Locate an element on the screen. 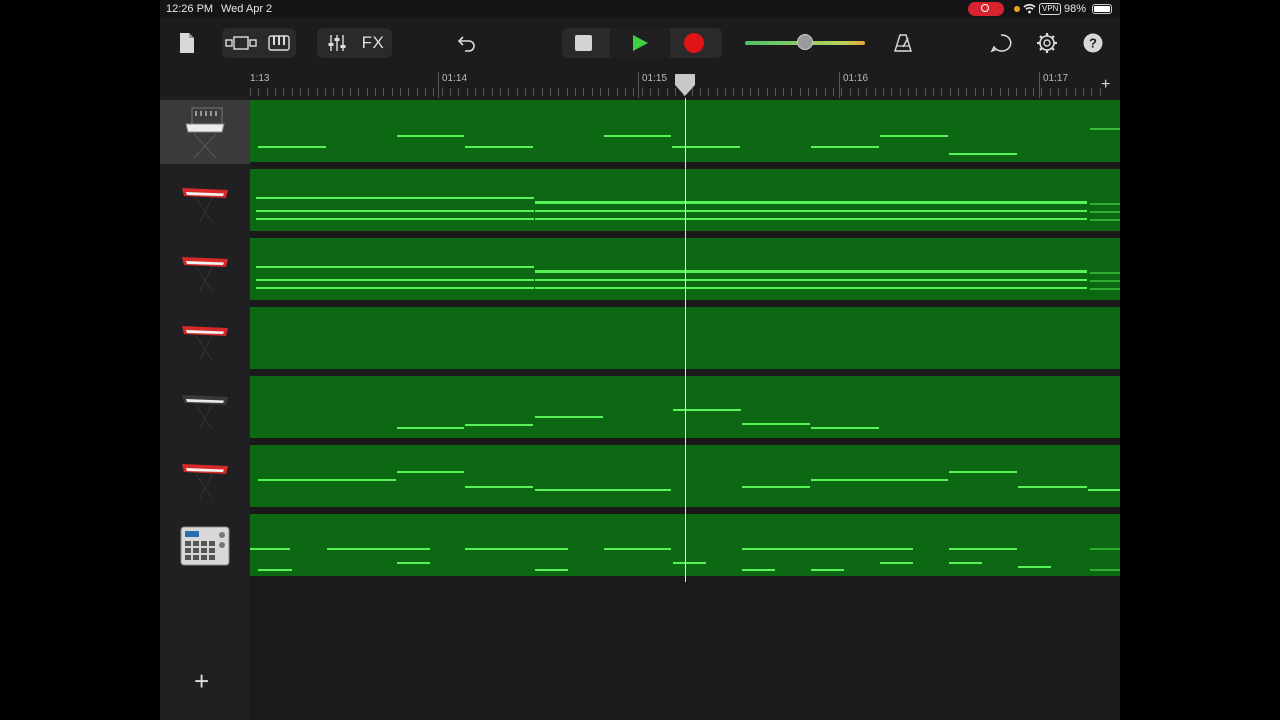  ruler-label: 01:14 is located at coordinates (455, 78).